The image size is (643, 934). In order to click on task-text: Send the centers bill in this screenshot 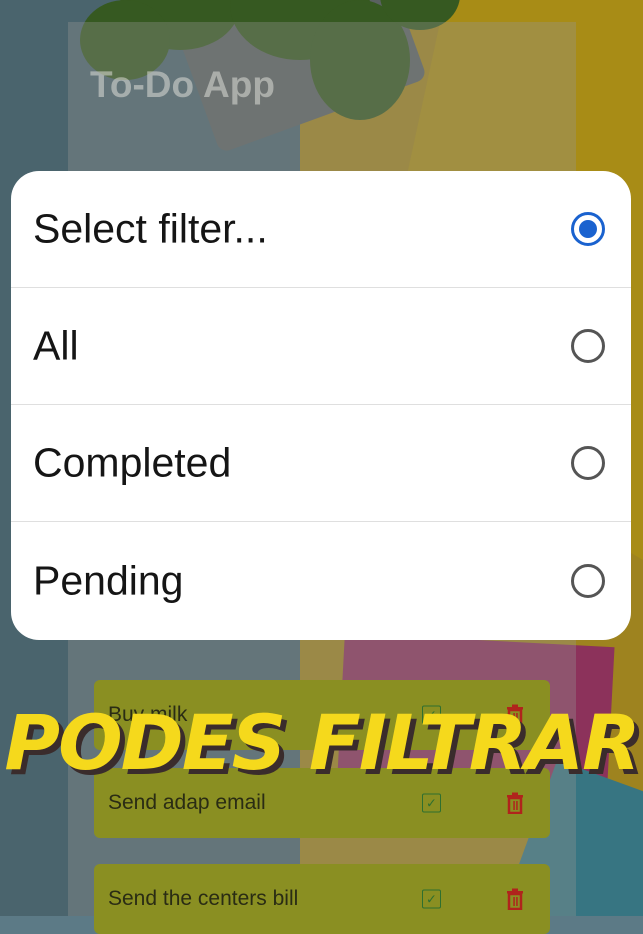, I will do `click(203, 898)`.